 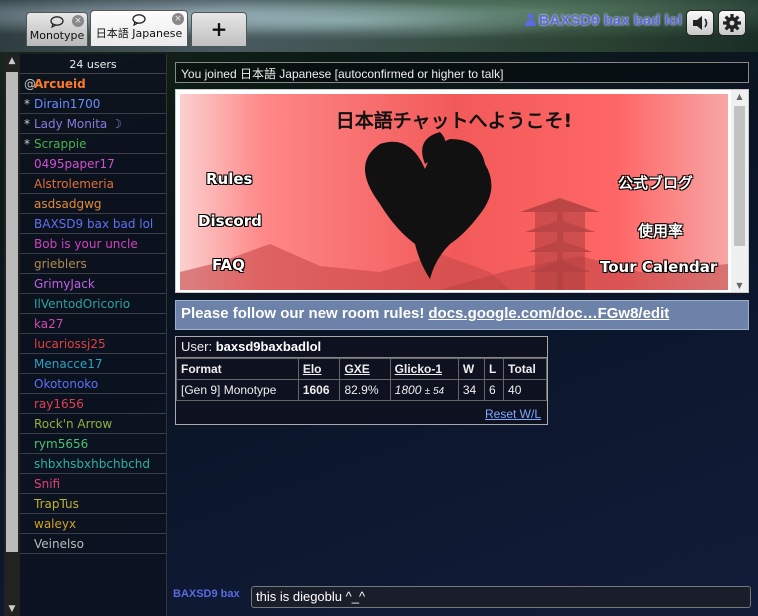 What do you see at coordinates (78, 124) in the screenshot?
I see `user-name: Lady Monita ☽` at bounding box center [78, 124].